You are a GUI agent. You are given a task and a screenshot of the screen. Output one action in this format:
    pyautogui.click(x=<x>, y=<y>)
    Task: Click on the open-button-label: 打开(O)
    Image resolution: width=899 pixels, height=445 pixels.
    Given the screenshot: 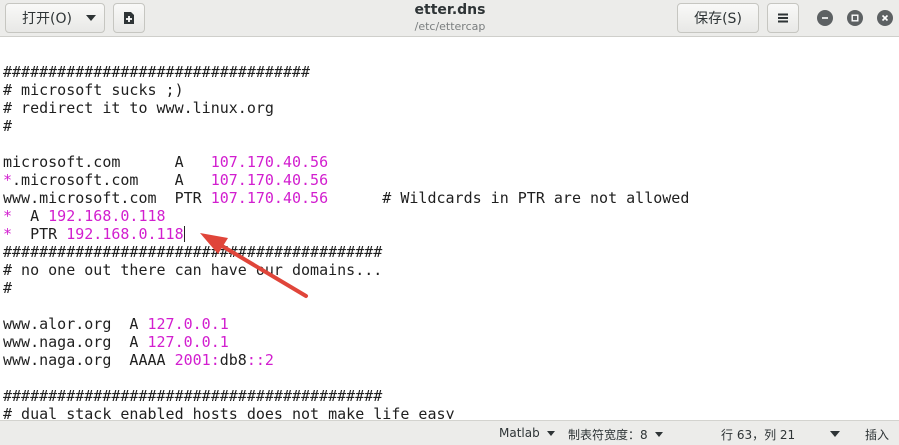 What is the action you would take?
    pyautogui.click(x=47, y=19)
    